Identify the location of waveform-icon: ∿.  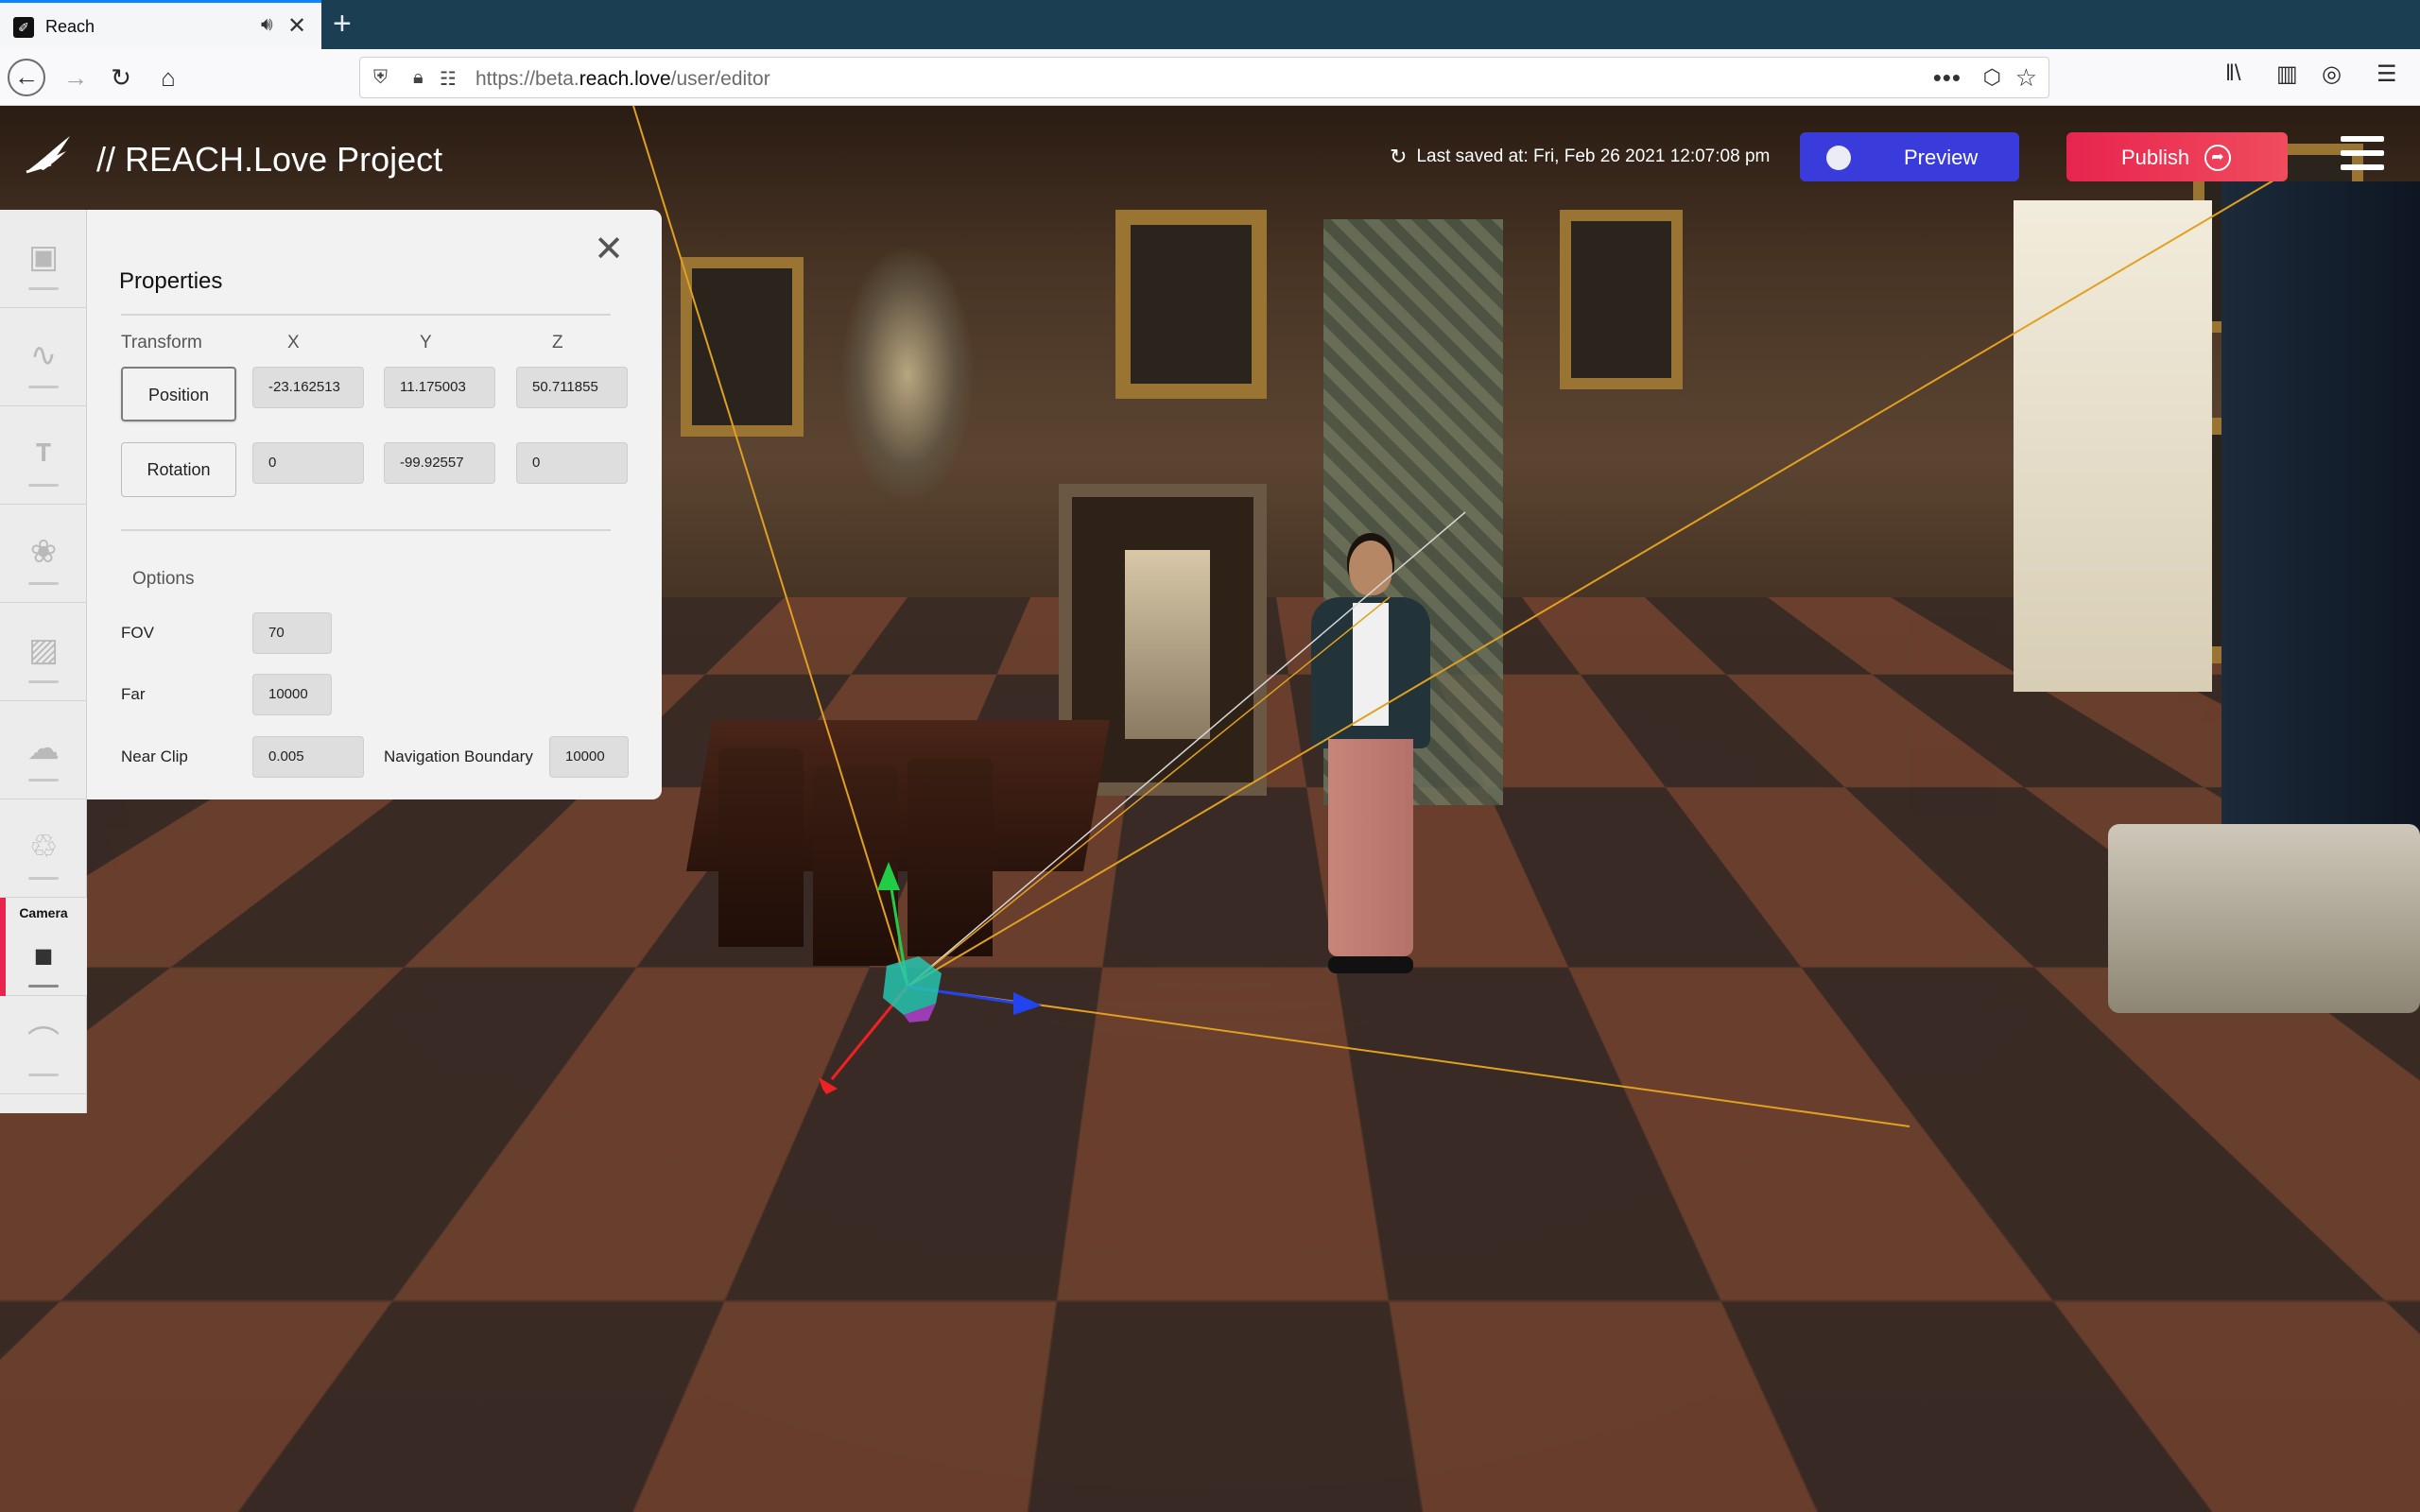
(43, 355).